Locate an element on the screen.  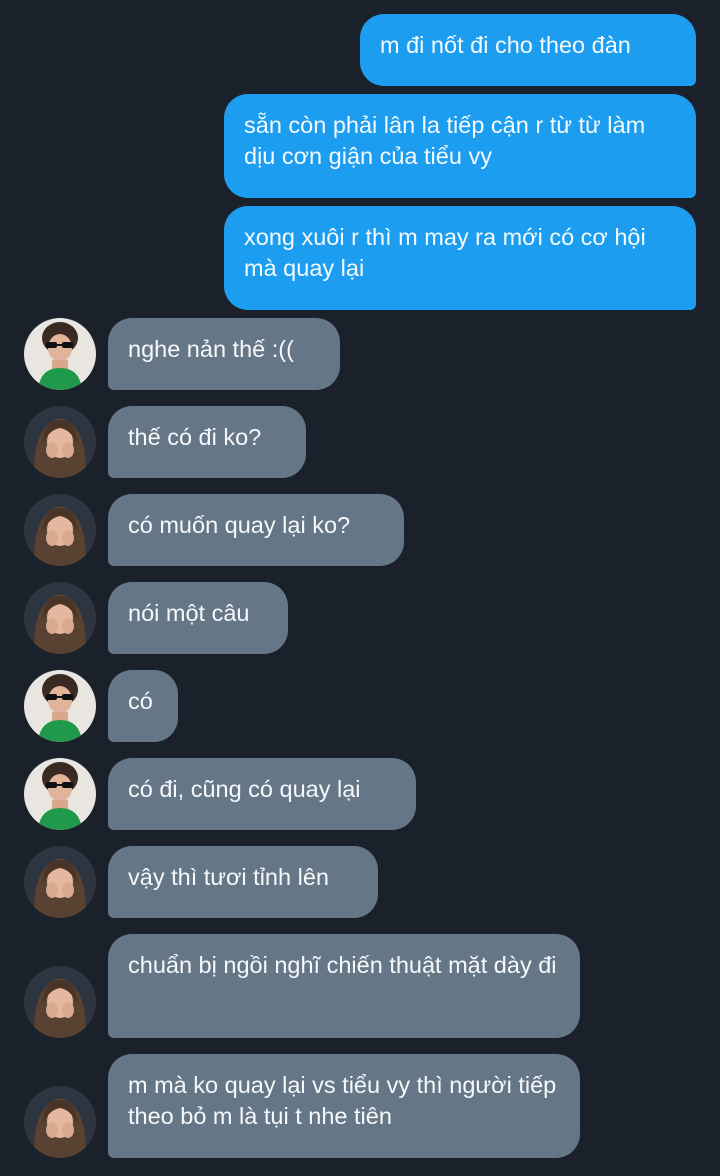
outgoing-message-bubble: m đi nốt đi cho theo đàn is located at coordinates (528, 50).